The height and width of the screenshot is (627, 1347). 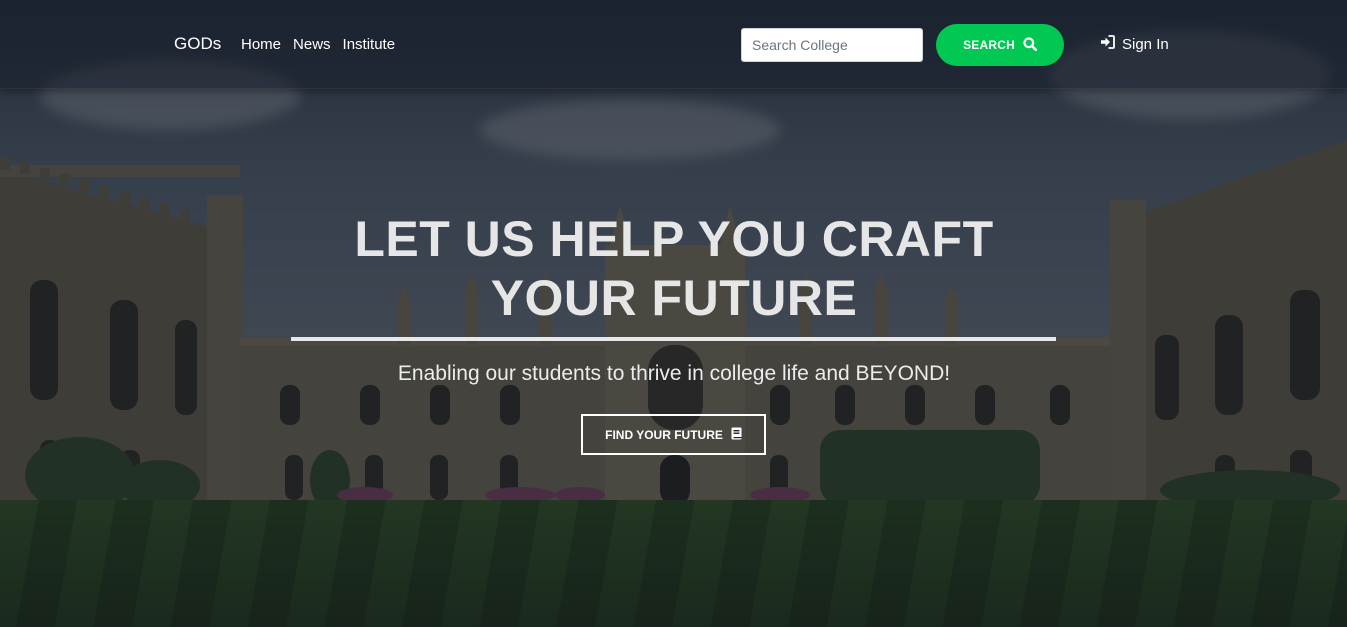 What do you see at coordinates (369, 44) in the screenshot?
I see `nav-link-institute: Institute` at bounding box center [369, 44].